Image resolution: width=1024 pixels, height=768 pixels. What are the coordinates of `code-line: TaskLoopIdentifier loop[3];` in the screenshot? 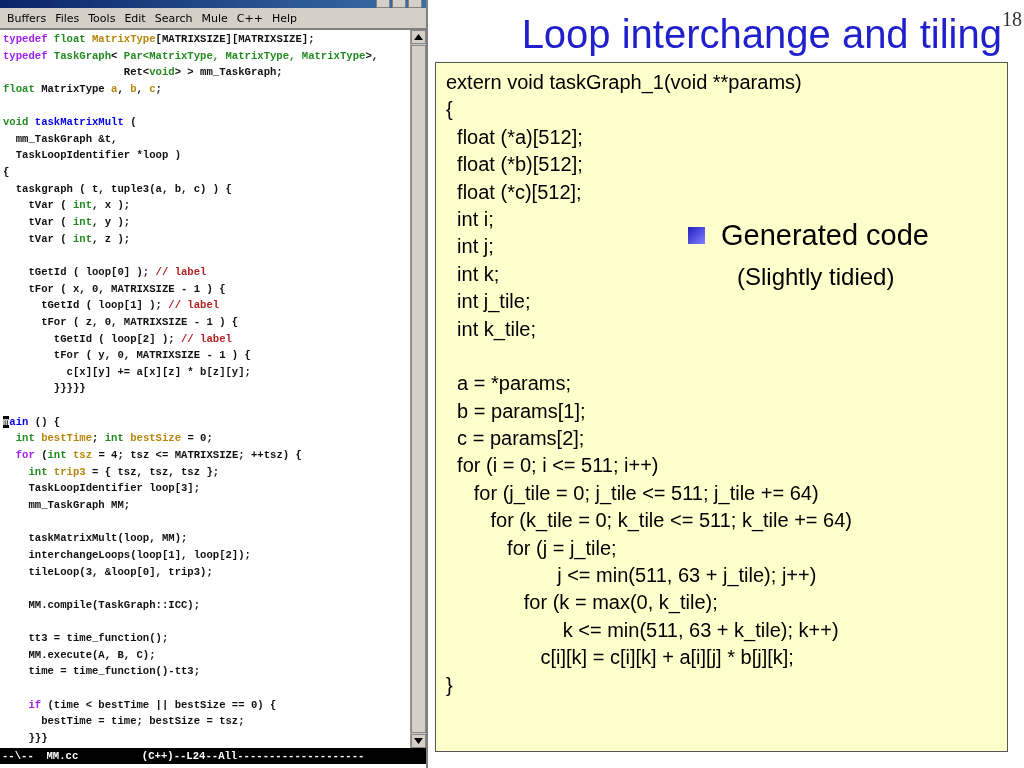 It's located at (114, 489).